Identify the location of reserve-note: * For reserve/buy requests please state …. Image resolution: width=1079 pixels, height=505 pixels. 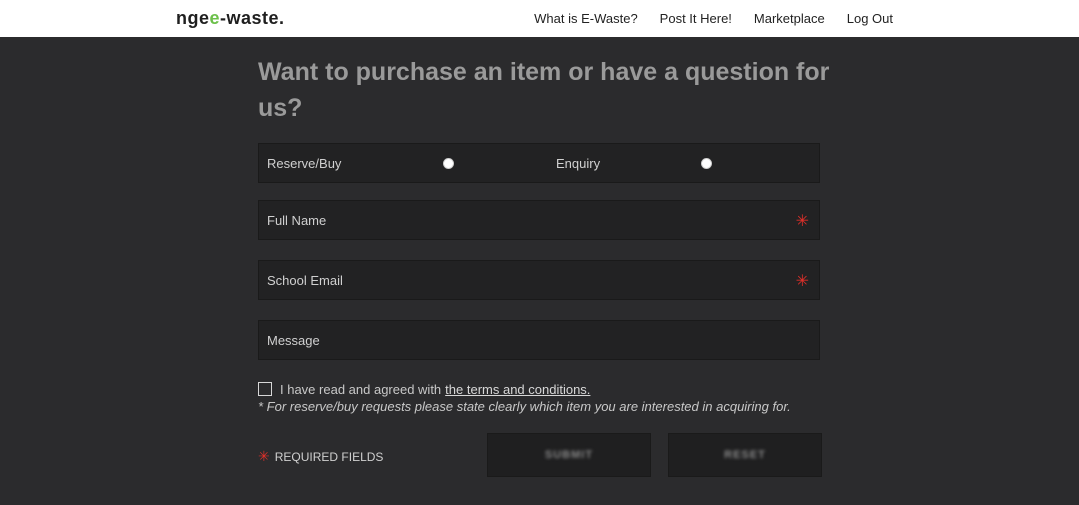
(524, 406).